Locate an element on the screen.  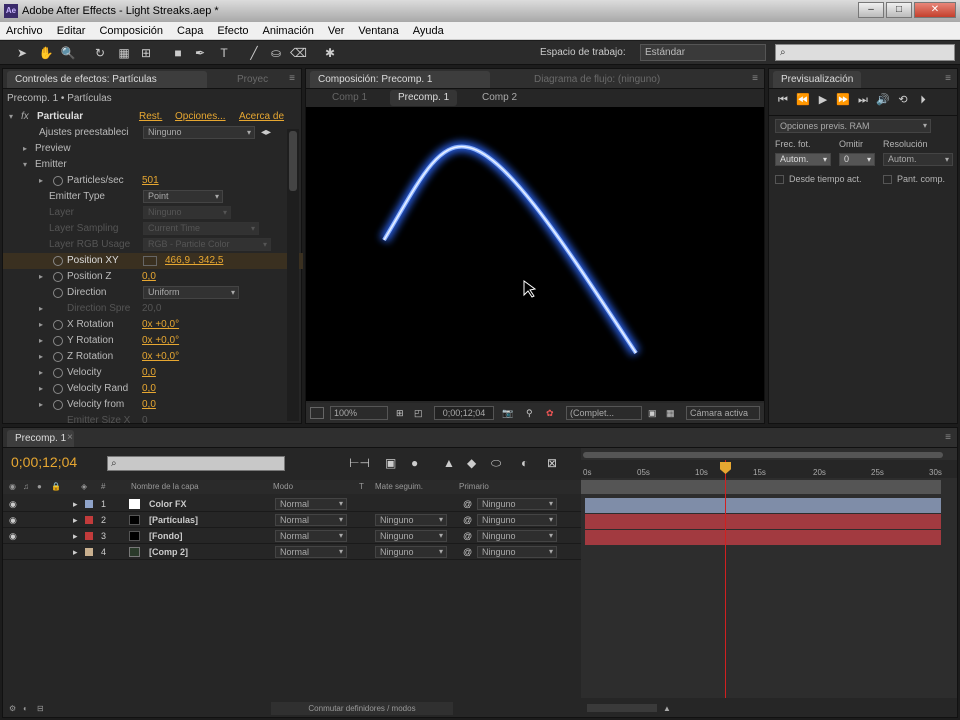
first-frame-icon: ⏮ is located at coordinates (783, 100).